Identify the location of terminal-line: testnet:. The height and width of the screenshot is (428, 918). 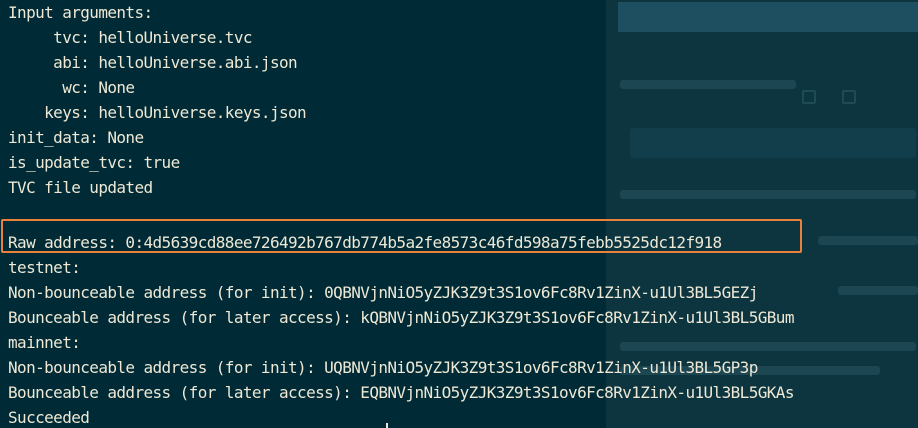
(44, 267).